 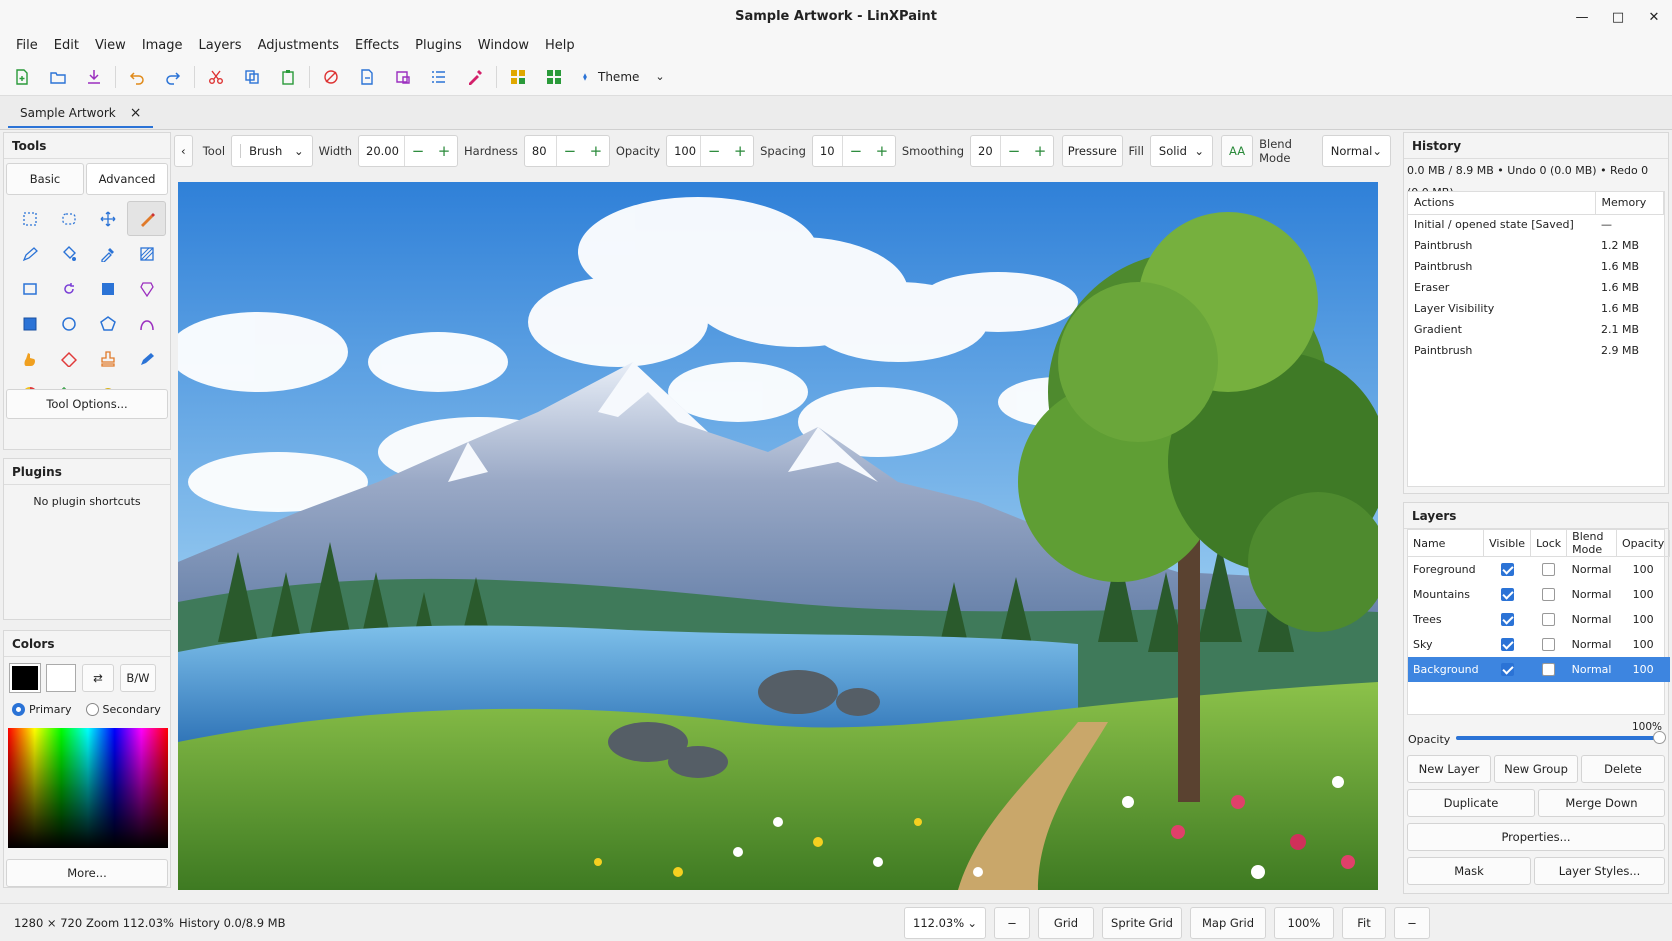 I want to click on menu-effects: Effects, so click(x=377, y=46).